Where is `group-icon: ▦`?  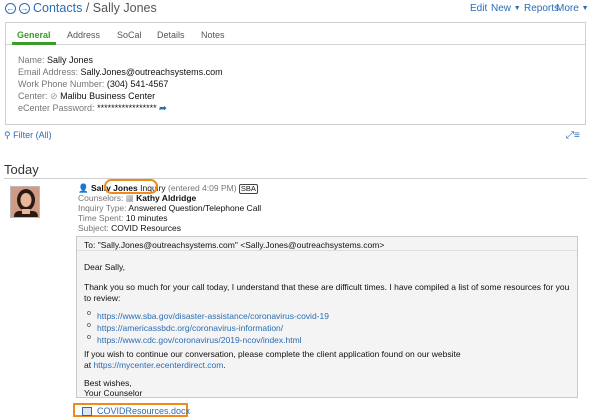
group-icon: ▦ is located at coordinates (129, 198).